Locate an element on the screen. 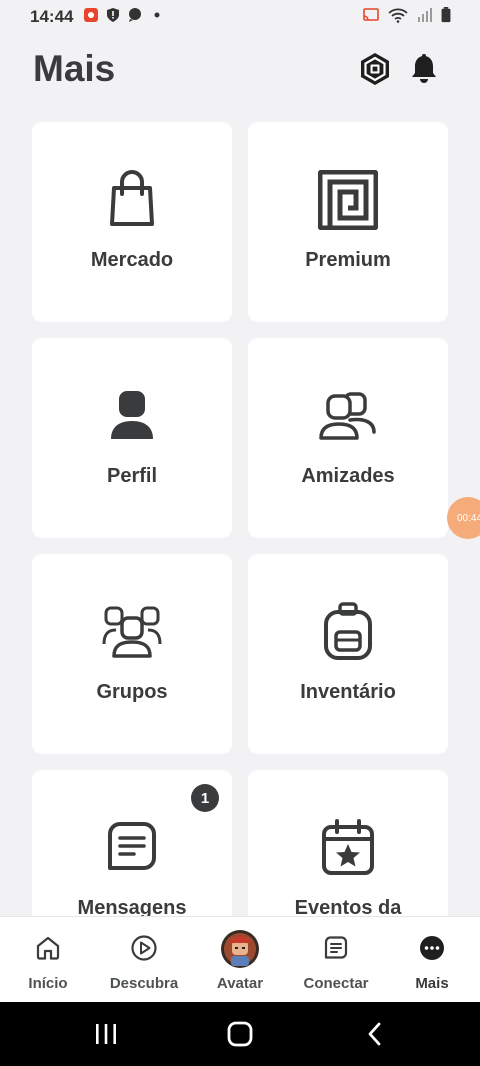  battery-icon is located at coordinates (446, 15).